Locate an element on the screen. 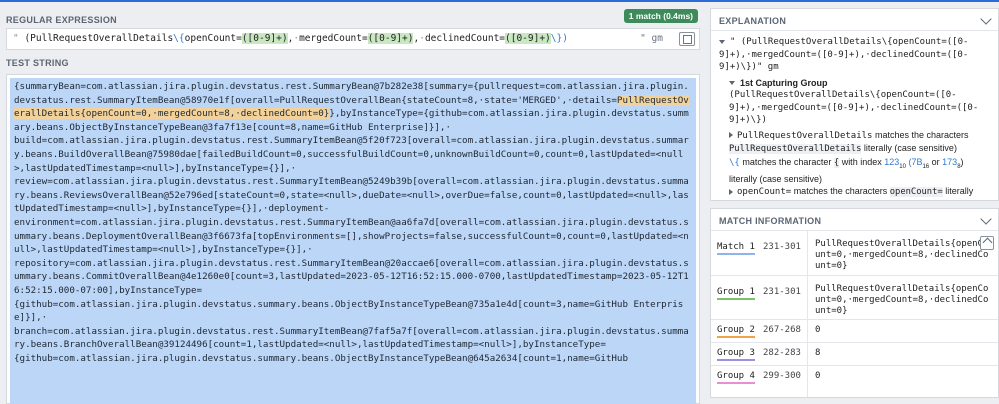 The width and height of the screenshot is (999, 404). match-information-header: MATCH INFORMATION is located at coordinates (854, 220).